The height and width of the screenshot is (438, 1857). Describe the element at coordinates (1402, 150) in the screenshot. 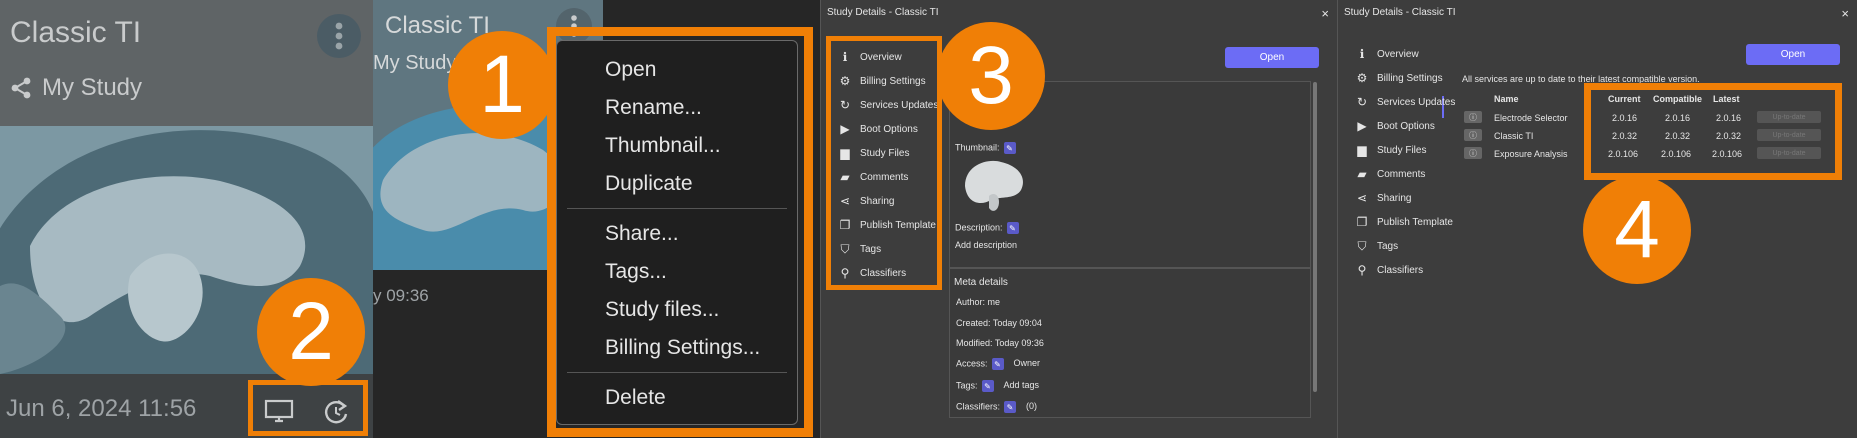

I see `nav-item-label: Study Files` at that location.